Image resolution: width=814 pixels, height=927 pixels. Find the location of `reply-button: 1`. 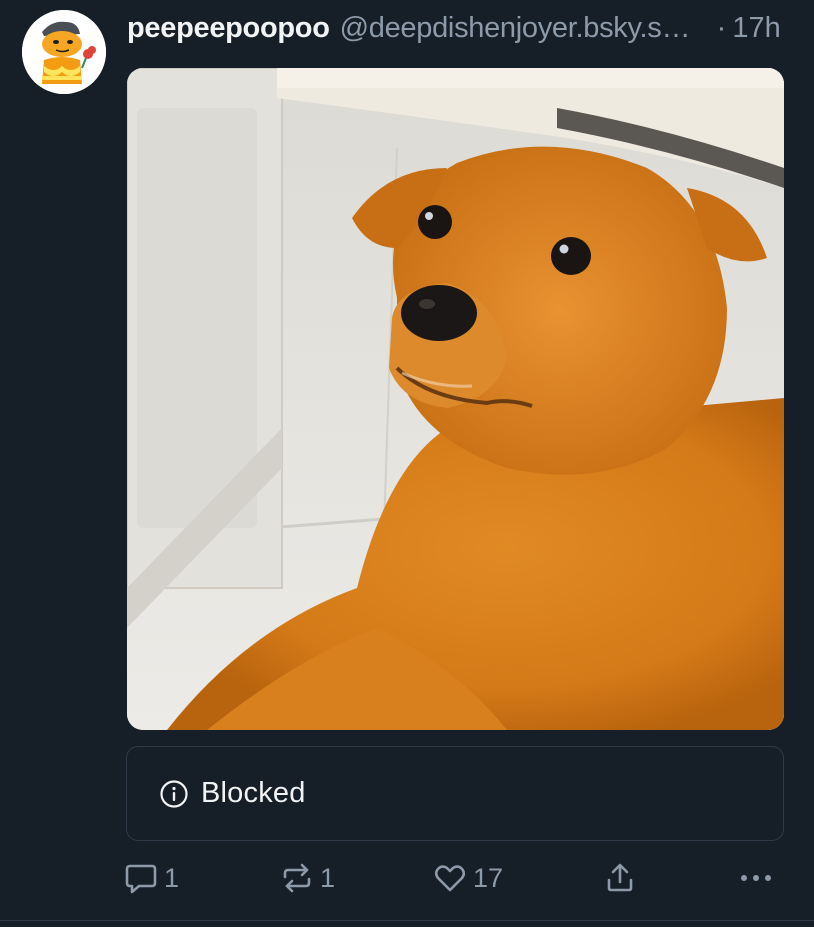

reply-button: 1 is located at coordinates (151, 878).